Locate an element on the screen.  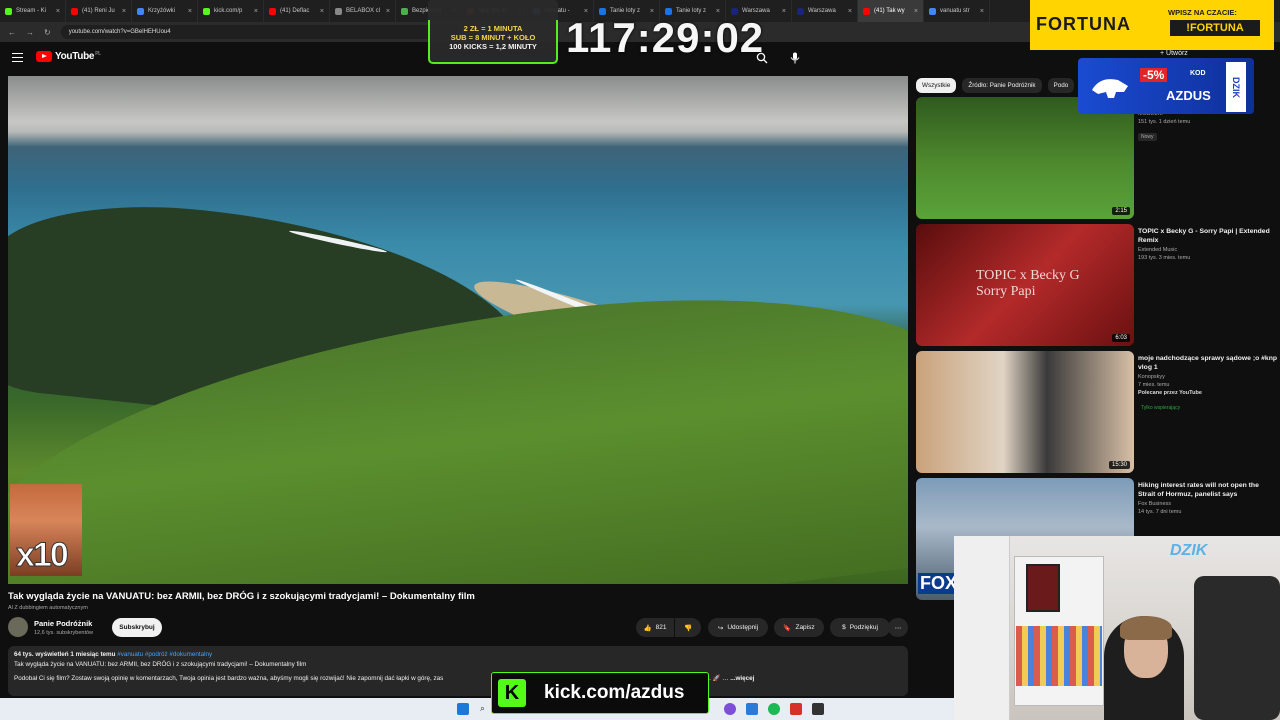
recommended-meta: 193 tys. 3 mies. temu is located at coordinates (1164, 258).